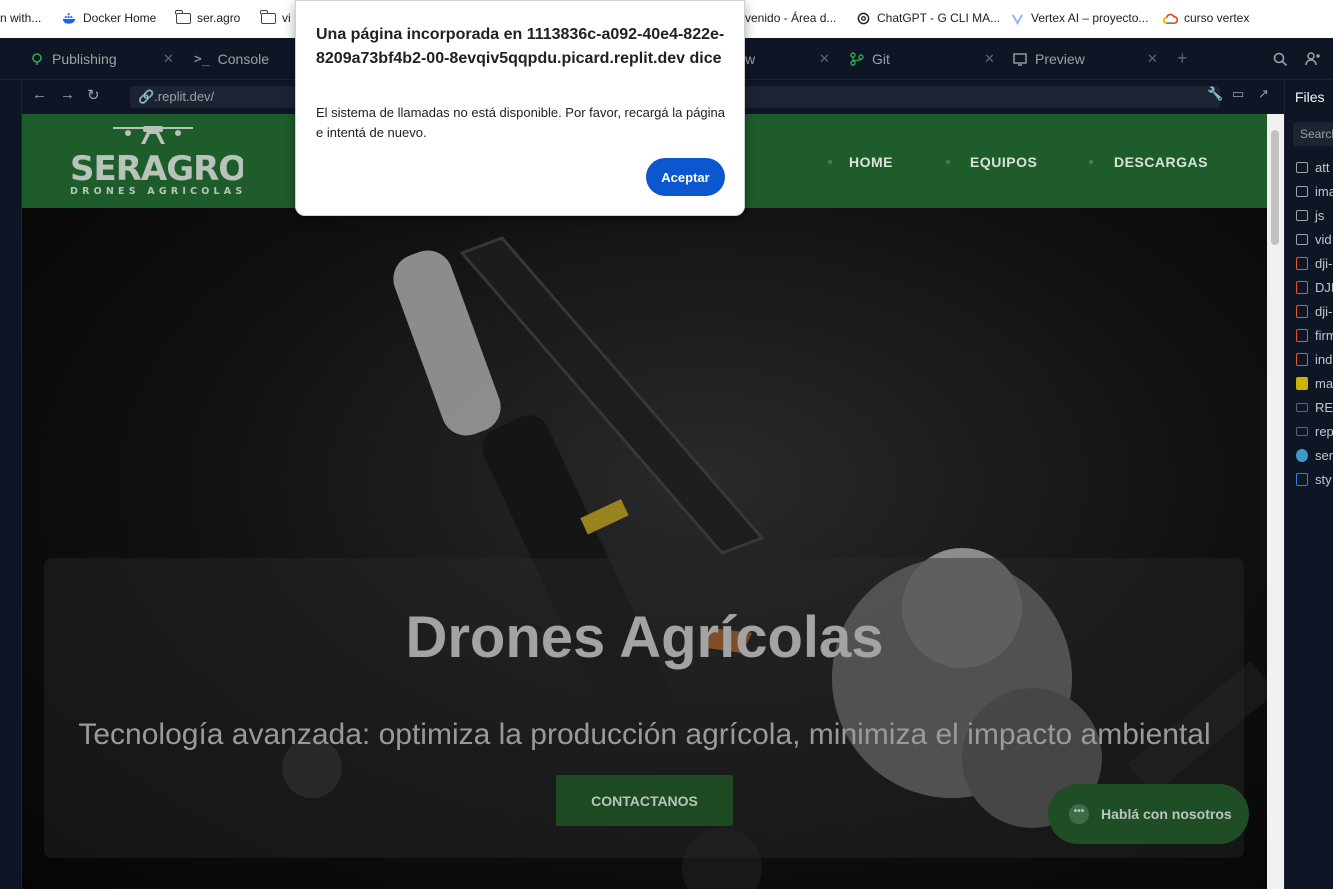 Image resolution: width=1333 pixels, height=889 pixels. Describe the element at coordinates (1312, 167) in the screenshot. I see `folder-item: att` at that location.